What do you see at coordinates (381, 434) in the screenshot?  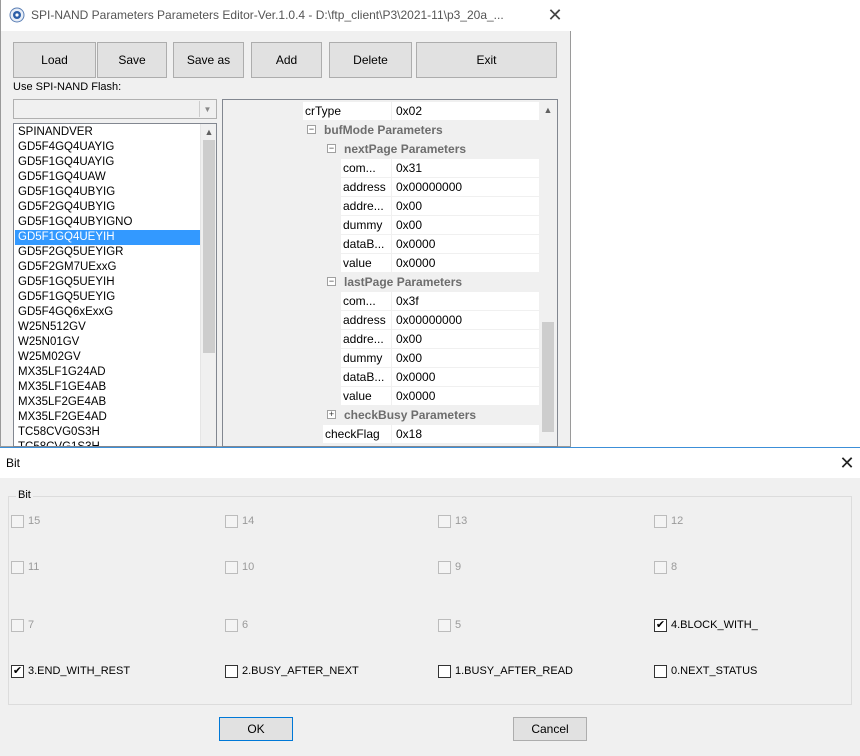 I see `property-row: checkFlag 0x18` at bounding box center [381, 434].